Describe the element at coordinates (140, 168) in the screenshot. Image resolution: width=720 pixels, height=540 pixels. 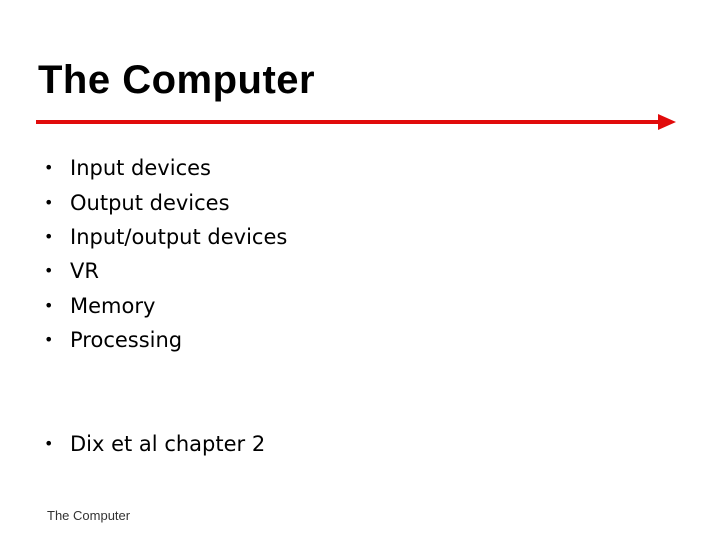
I see `list-item-text: Input devices` at that location.